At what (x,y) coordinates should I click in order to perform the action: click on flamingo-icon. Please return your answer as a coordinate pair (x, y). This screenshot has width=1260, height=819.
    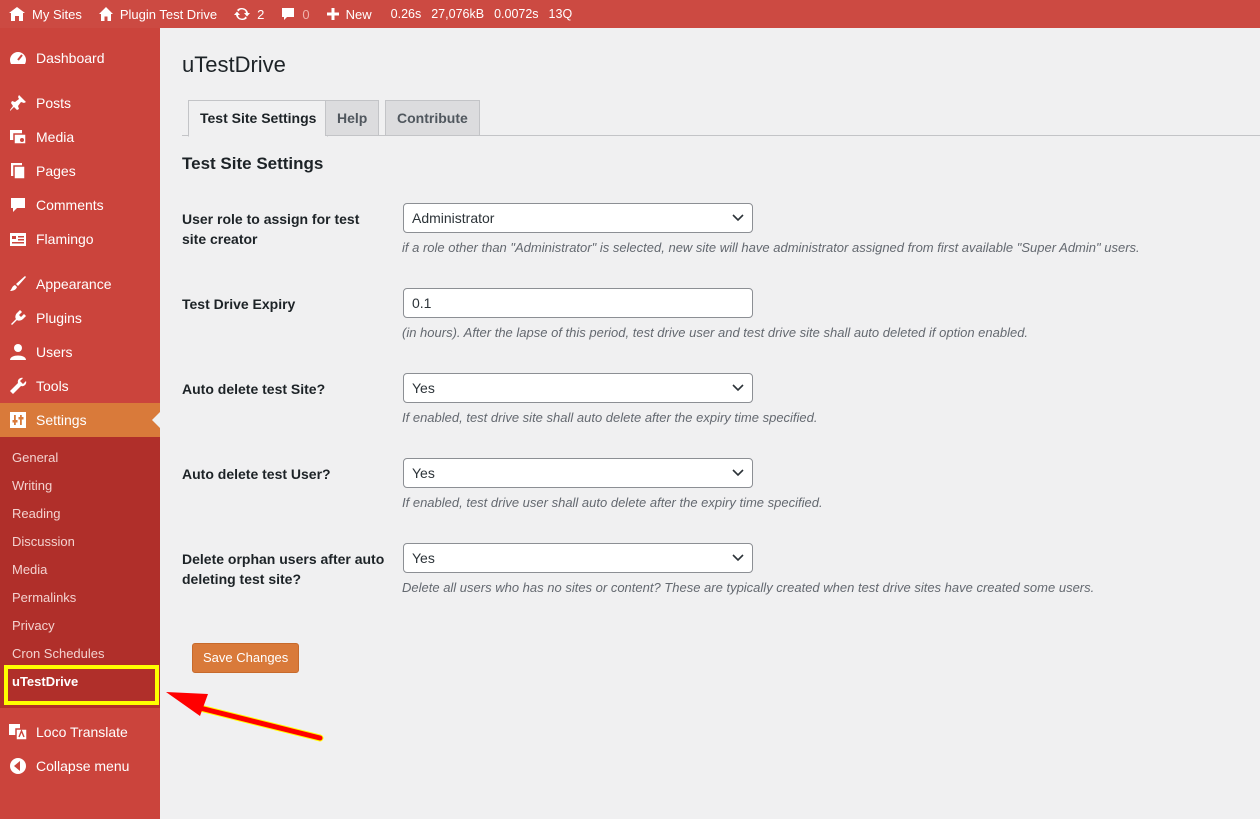
    Looking at the image, I should click on (18, 239).